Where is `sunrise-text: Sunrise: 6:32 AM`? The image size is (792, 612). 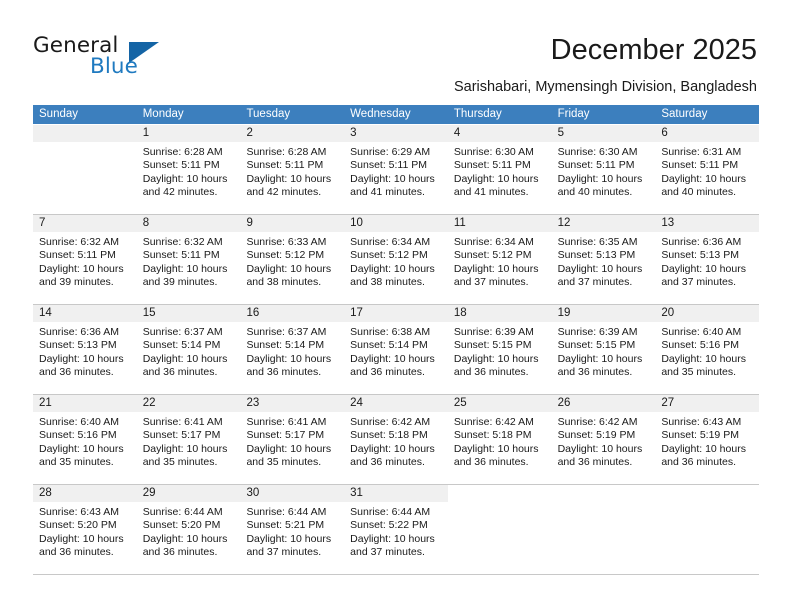 sunrise-text: Sunrise: 6:32 AM is located at coordinates (79, 242).